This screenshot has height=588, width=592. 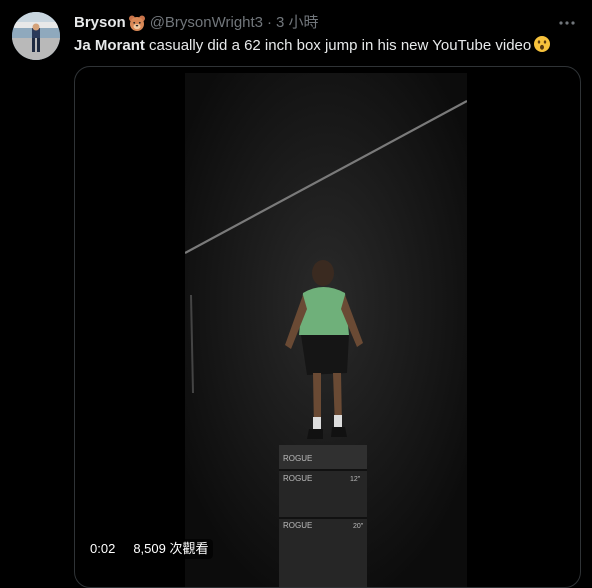 What do you see at coordinates (137, 23) in the screenshot?
I see `bear-face-icon` at bounding box center [137, 23].